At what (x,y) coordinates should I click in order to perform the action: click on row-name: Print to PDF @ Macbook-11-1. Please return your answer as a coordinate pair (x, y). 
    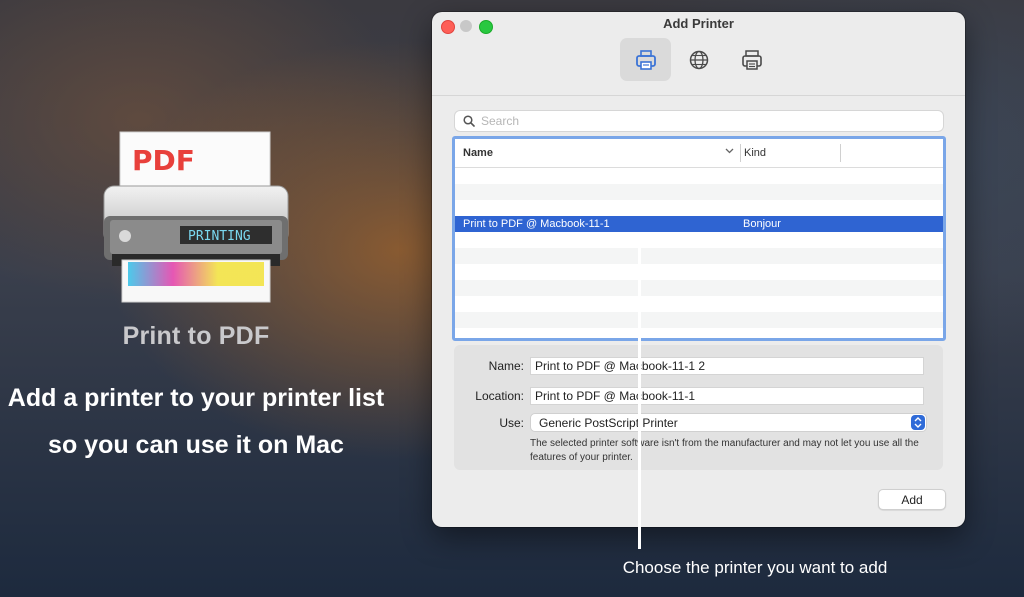
    Looking at the image, I should click on (536, 224).